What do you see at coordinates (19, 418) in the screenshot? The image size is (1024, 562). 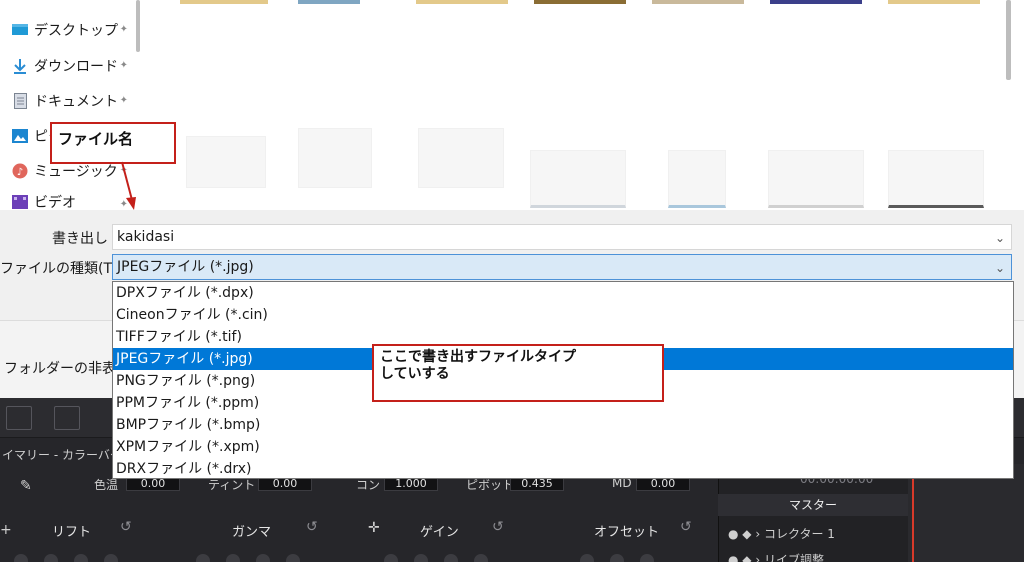 I see `3d-cube-icon` at bounding box center [19, 418].